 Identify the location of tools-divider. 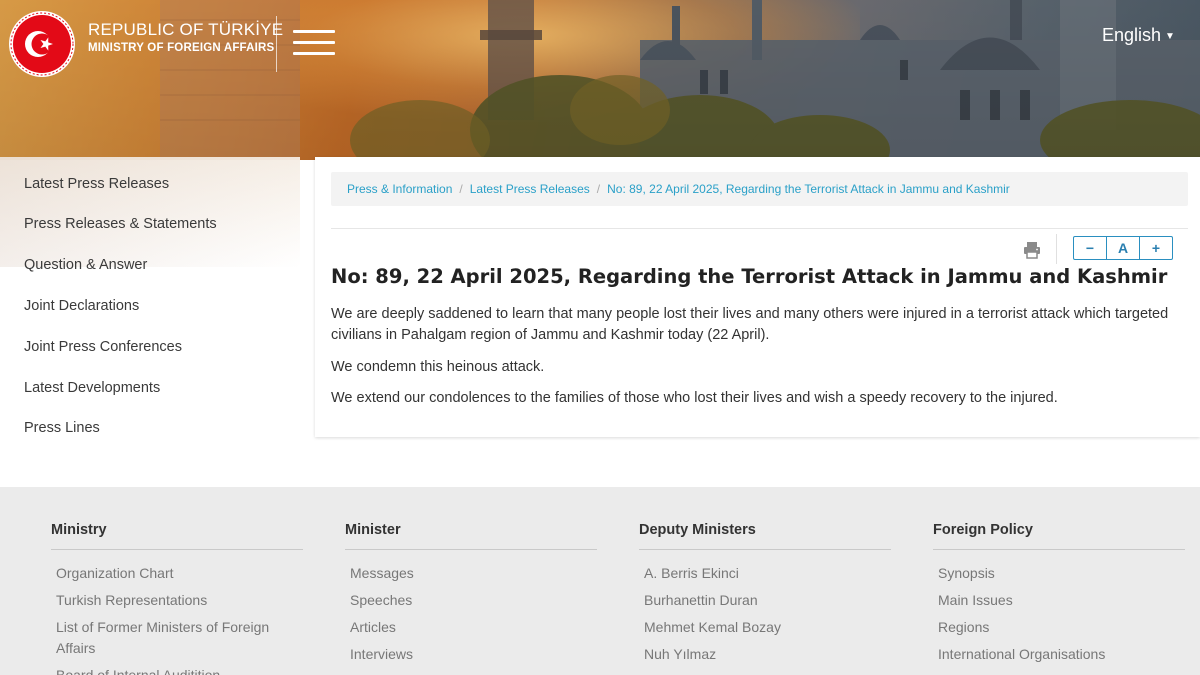
(1056, 249).